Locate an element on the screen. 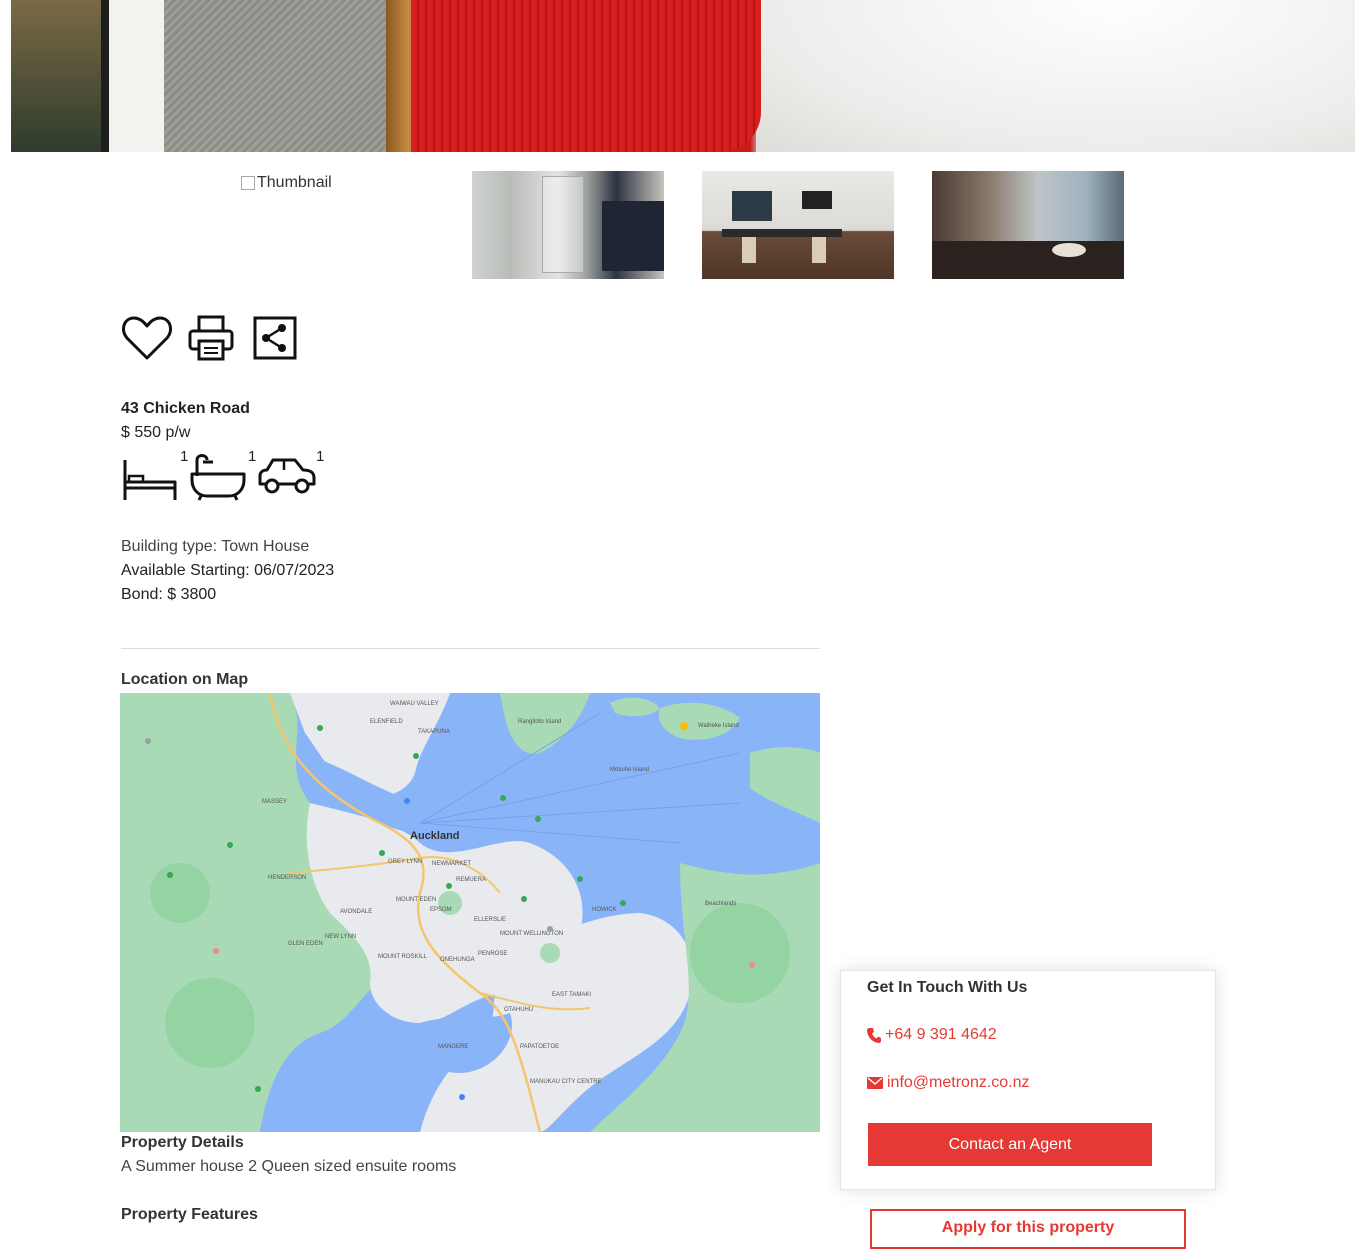 The width and height of the screenshot is (1366, 1249). phone-link: +64 9 391 4642 is located at coordinates (932, 1035).